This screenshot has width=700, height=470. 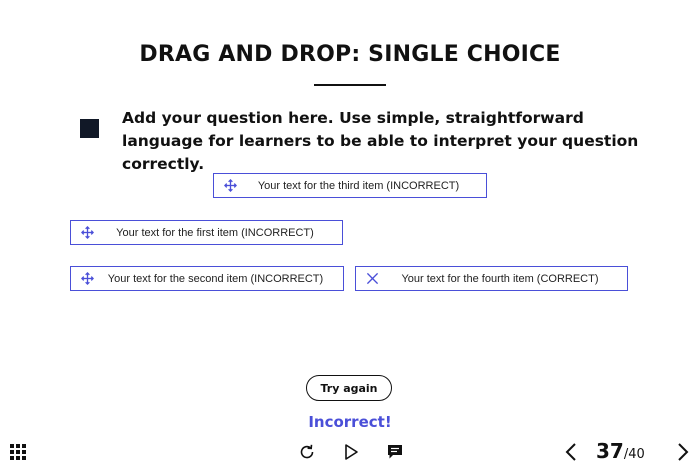 I want to click on drag-item-third: Your text for the third item (INCORRECT), so click(x=350, y=185).